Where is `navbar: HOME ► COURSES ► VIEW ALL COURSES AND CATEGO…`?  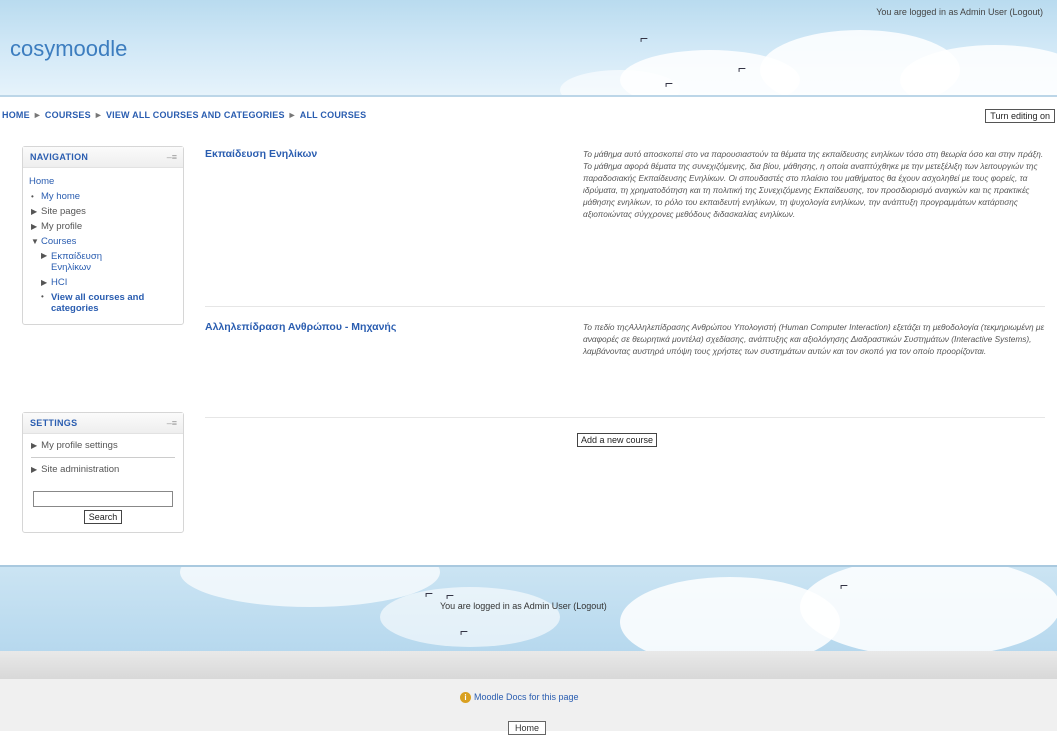
navbar: HOME ► COURSES ► VIEW ALL COURSES AND CATEGO… is located at coordinates (528, 118).